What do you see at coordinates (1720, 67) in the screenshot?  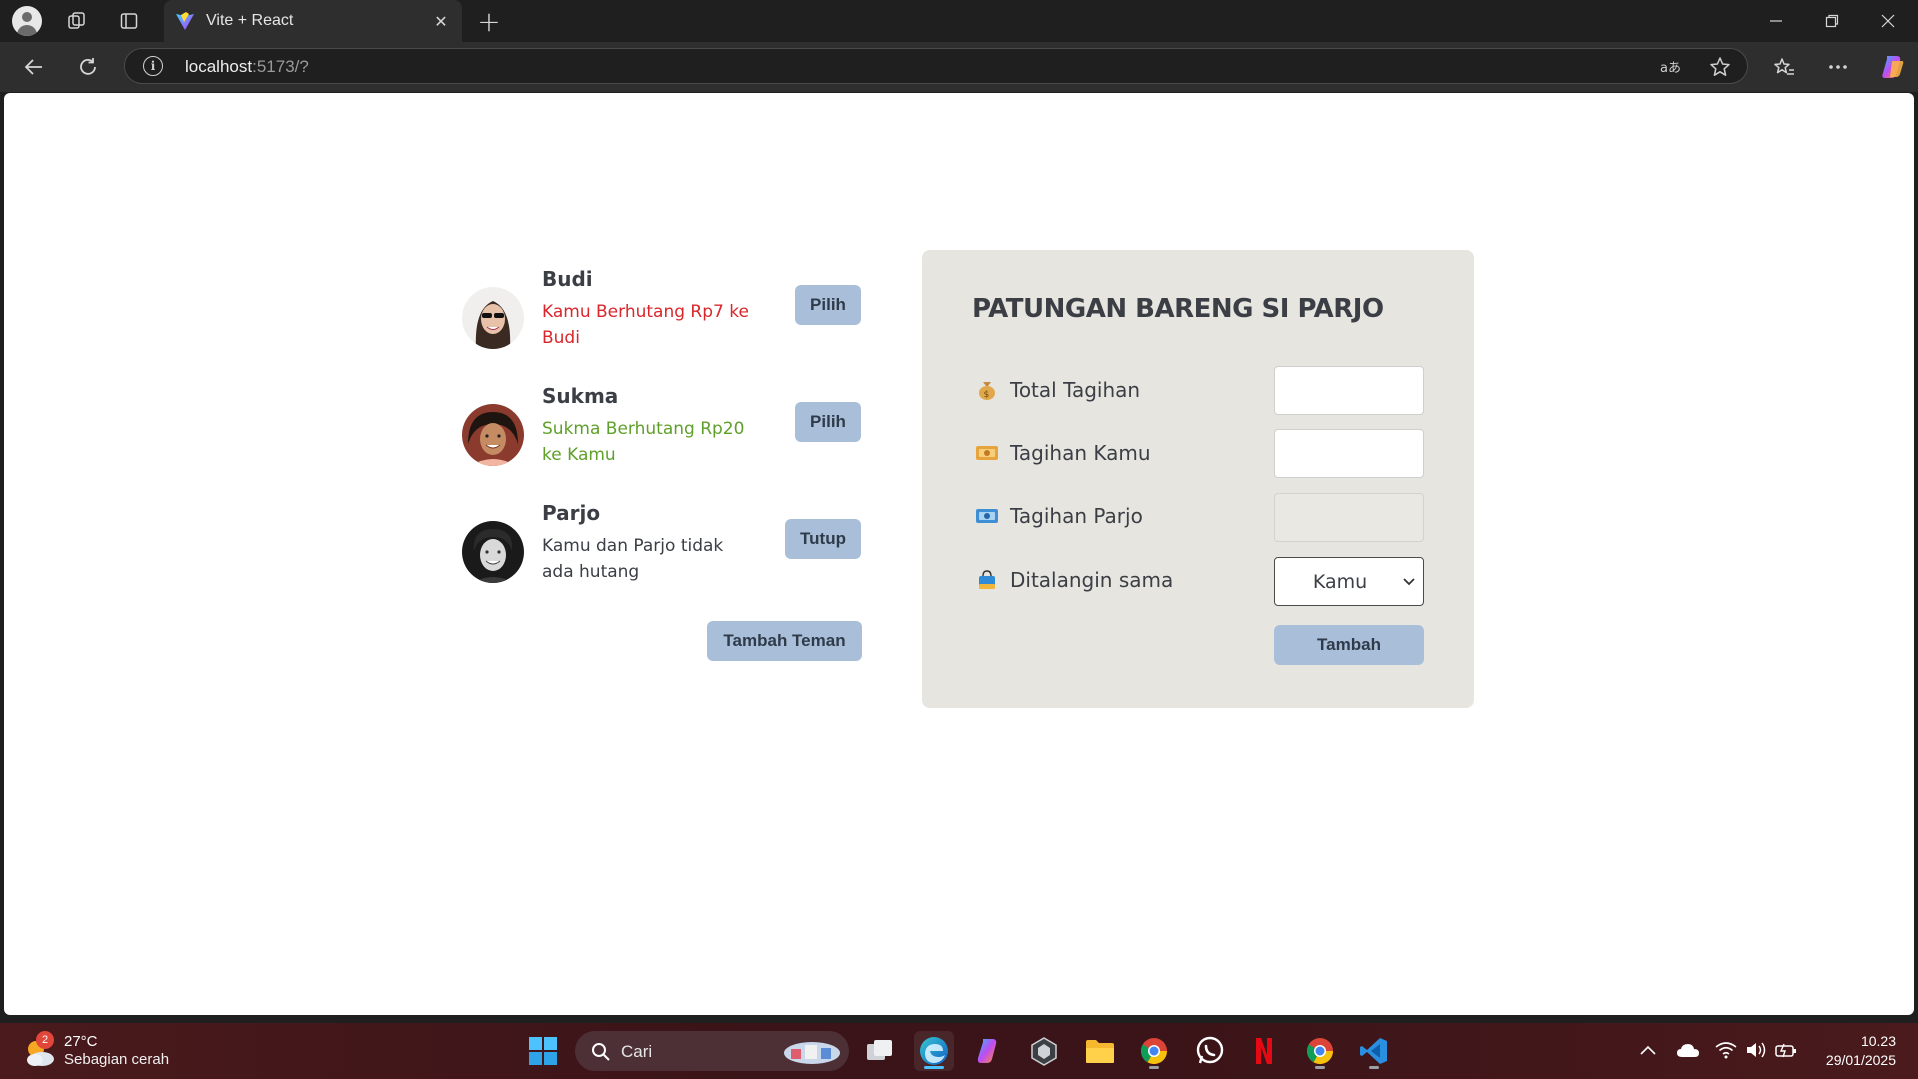 I see `favorite-star-icon` at bounding box center [1720, 67].